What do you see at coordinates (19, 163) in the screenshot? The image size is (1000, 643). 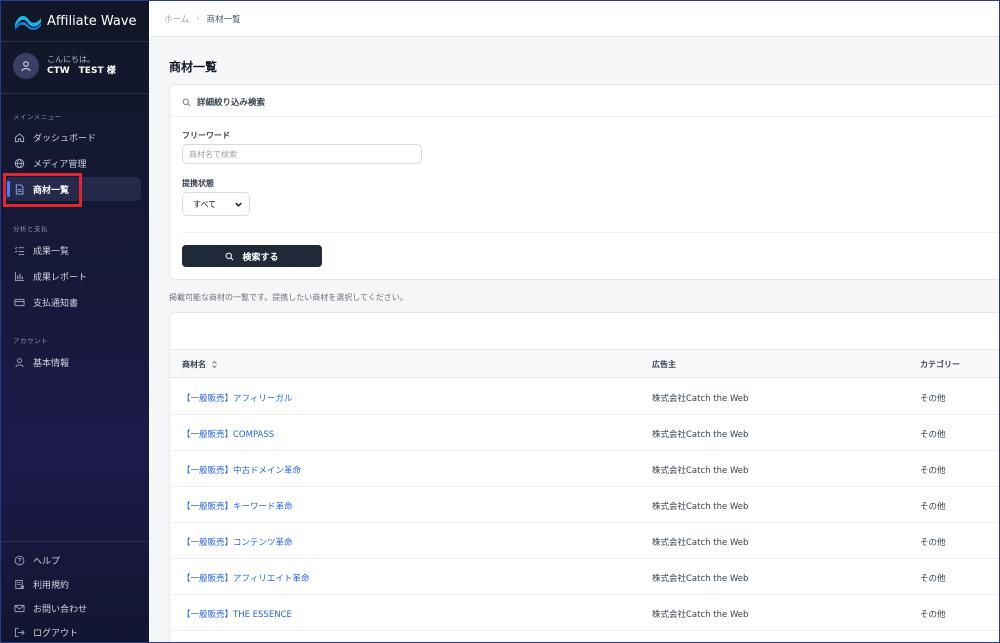 I see `globe-icon` at bounding box center [19, 163].